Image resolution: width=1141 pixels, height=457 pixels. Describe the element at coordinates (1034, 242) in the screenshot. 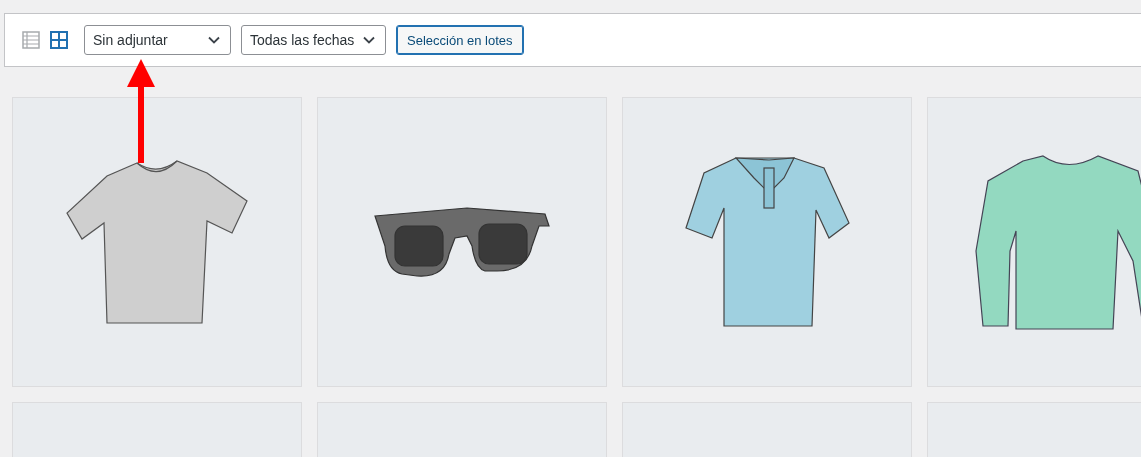

I see `attachment-tile` at that location.